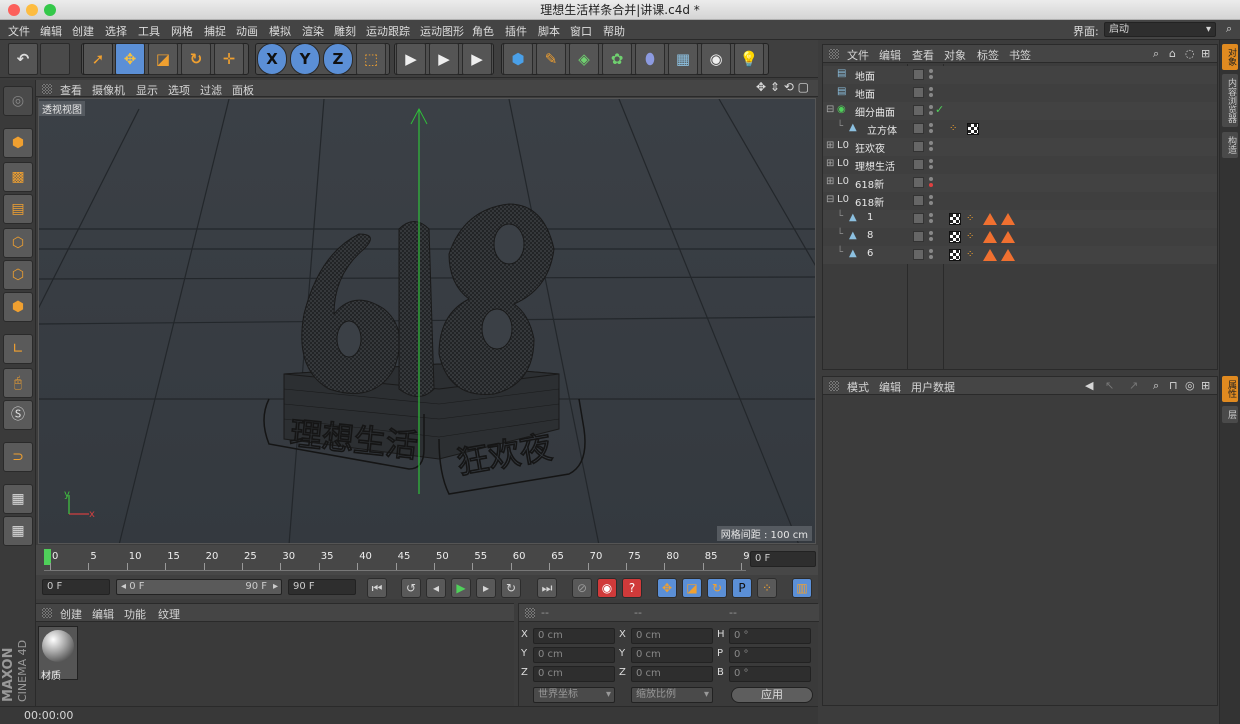  Describe the element at coordinates (51, 31) in the screenshot. I see `menu-edit: 编辑` at that location.